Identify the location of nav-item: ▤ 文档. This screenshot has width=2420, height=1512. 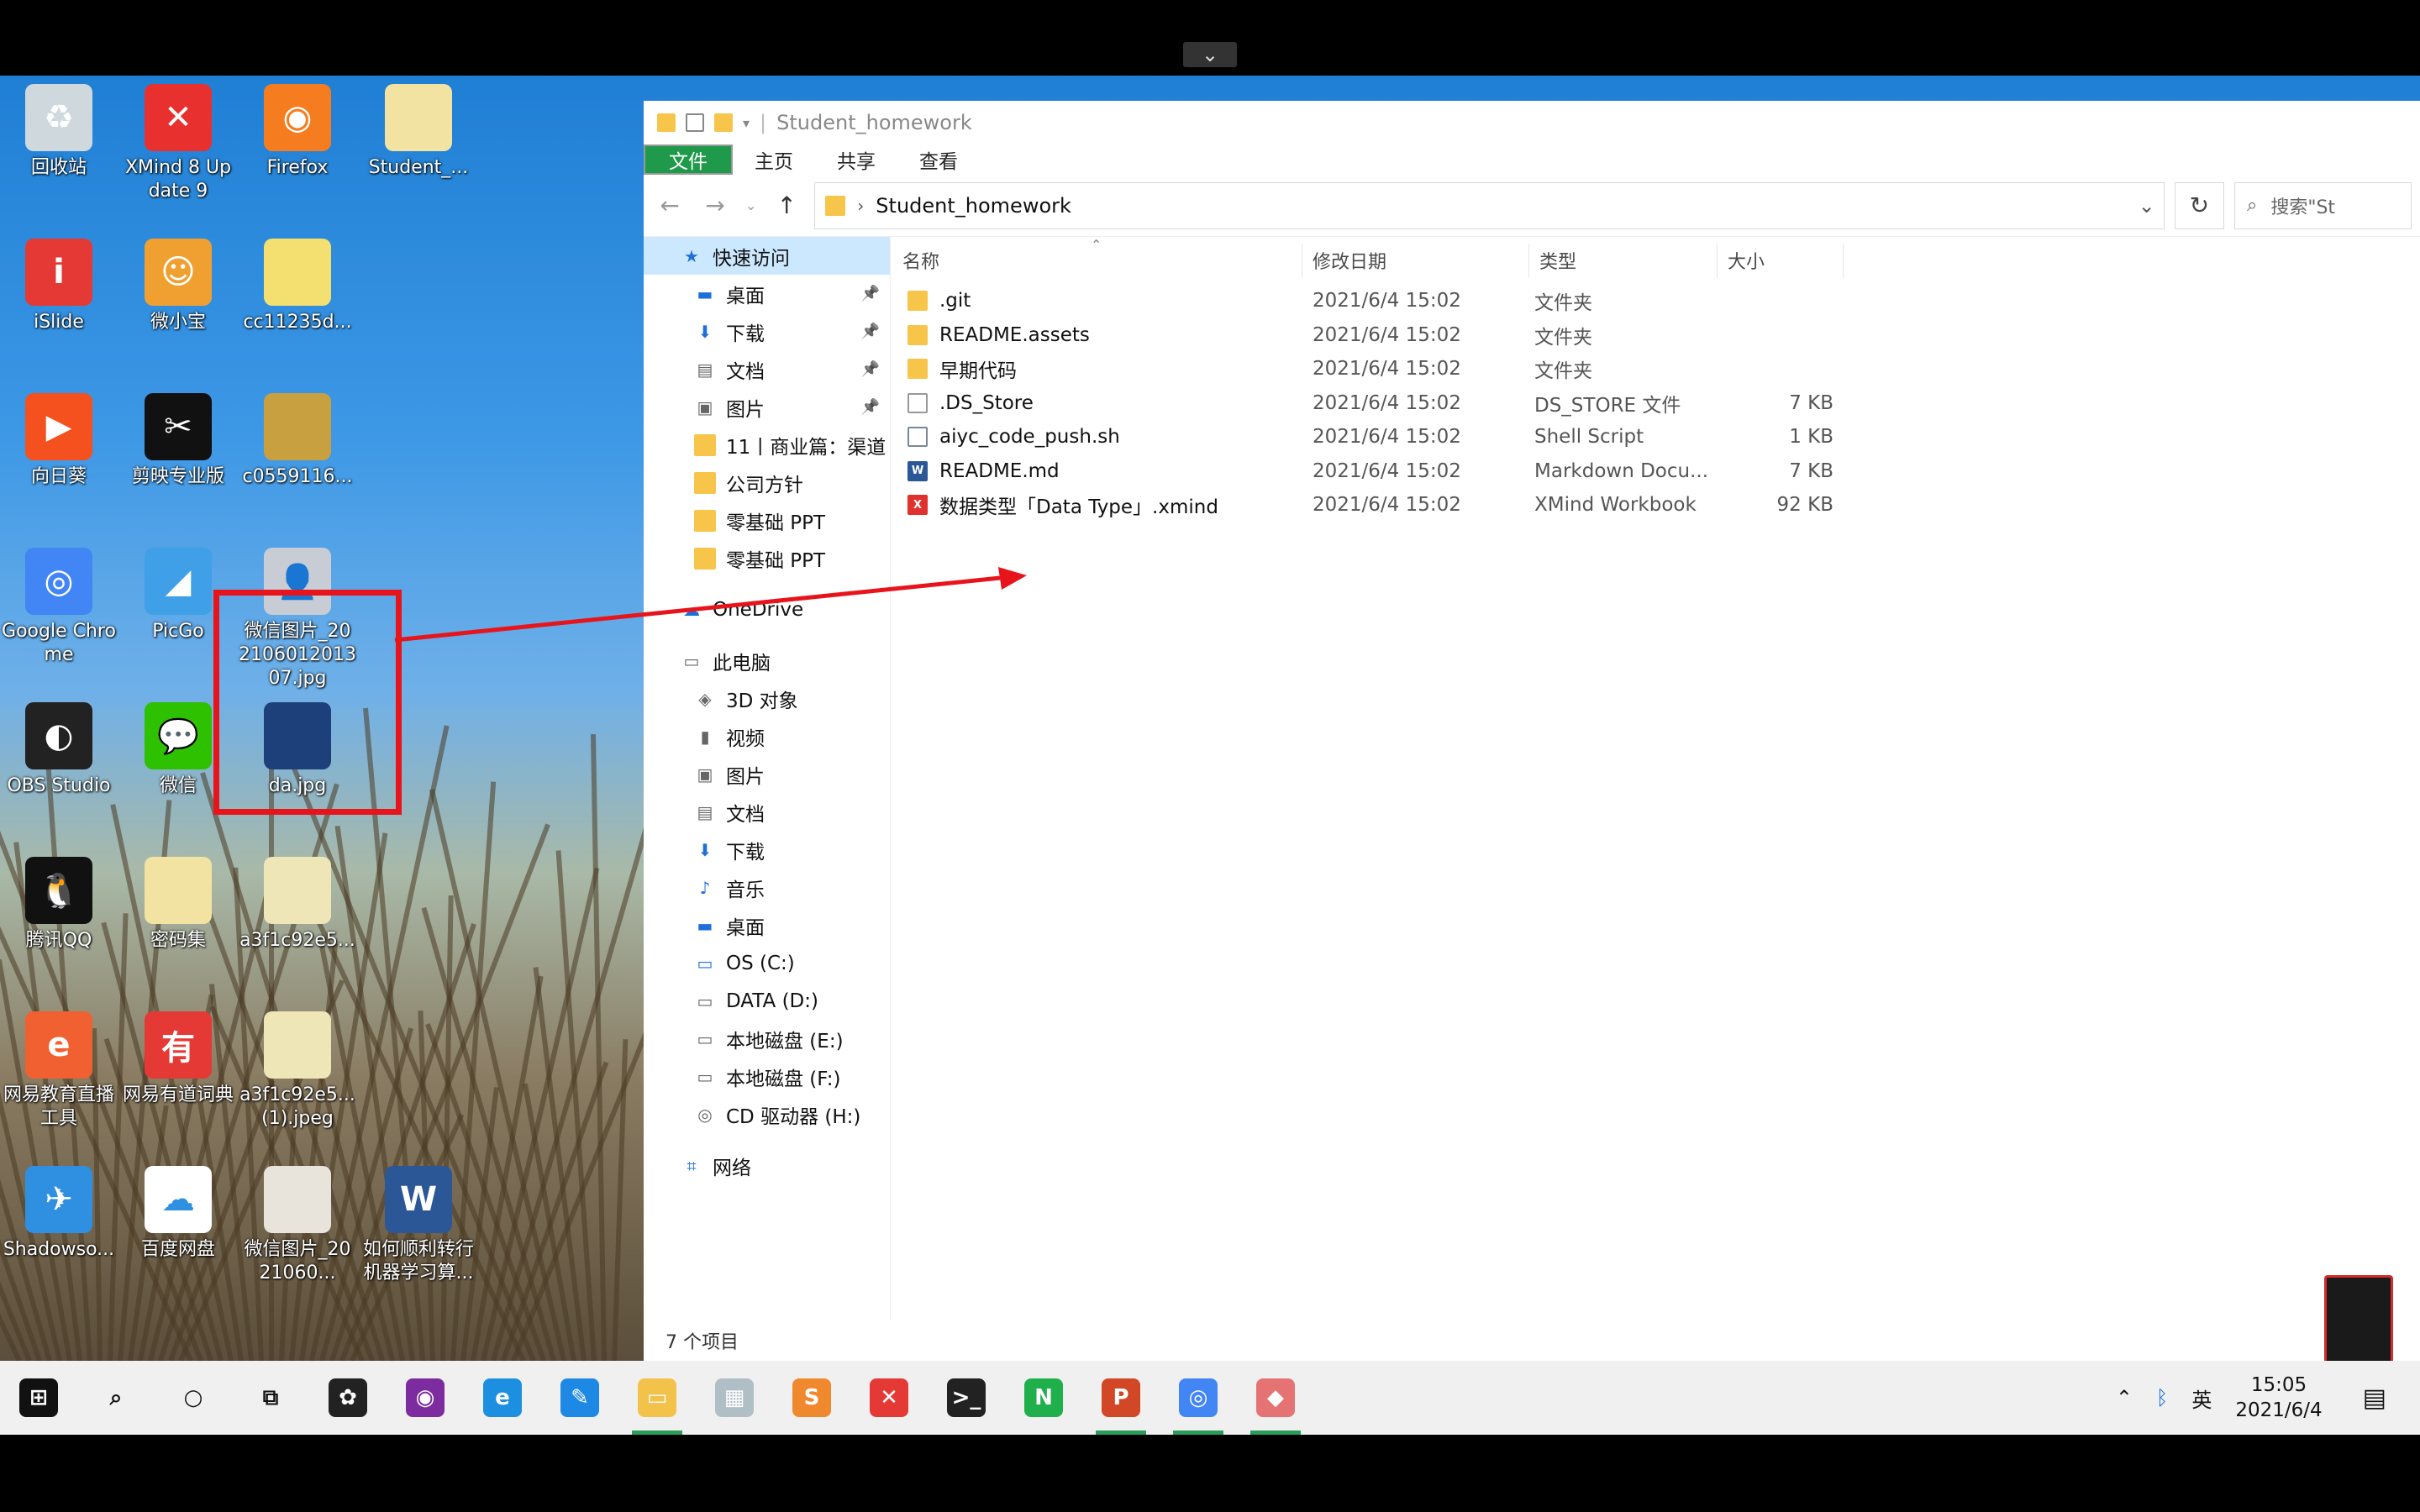
(767, 812).